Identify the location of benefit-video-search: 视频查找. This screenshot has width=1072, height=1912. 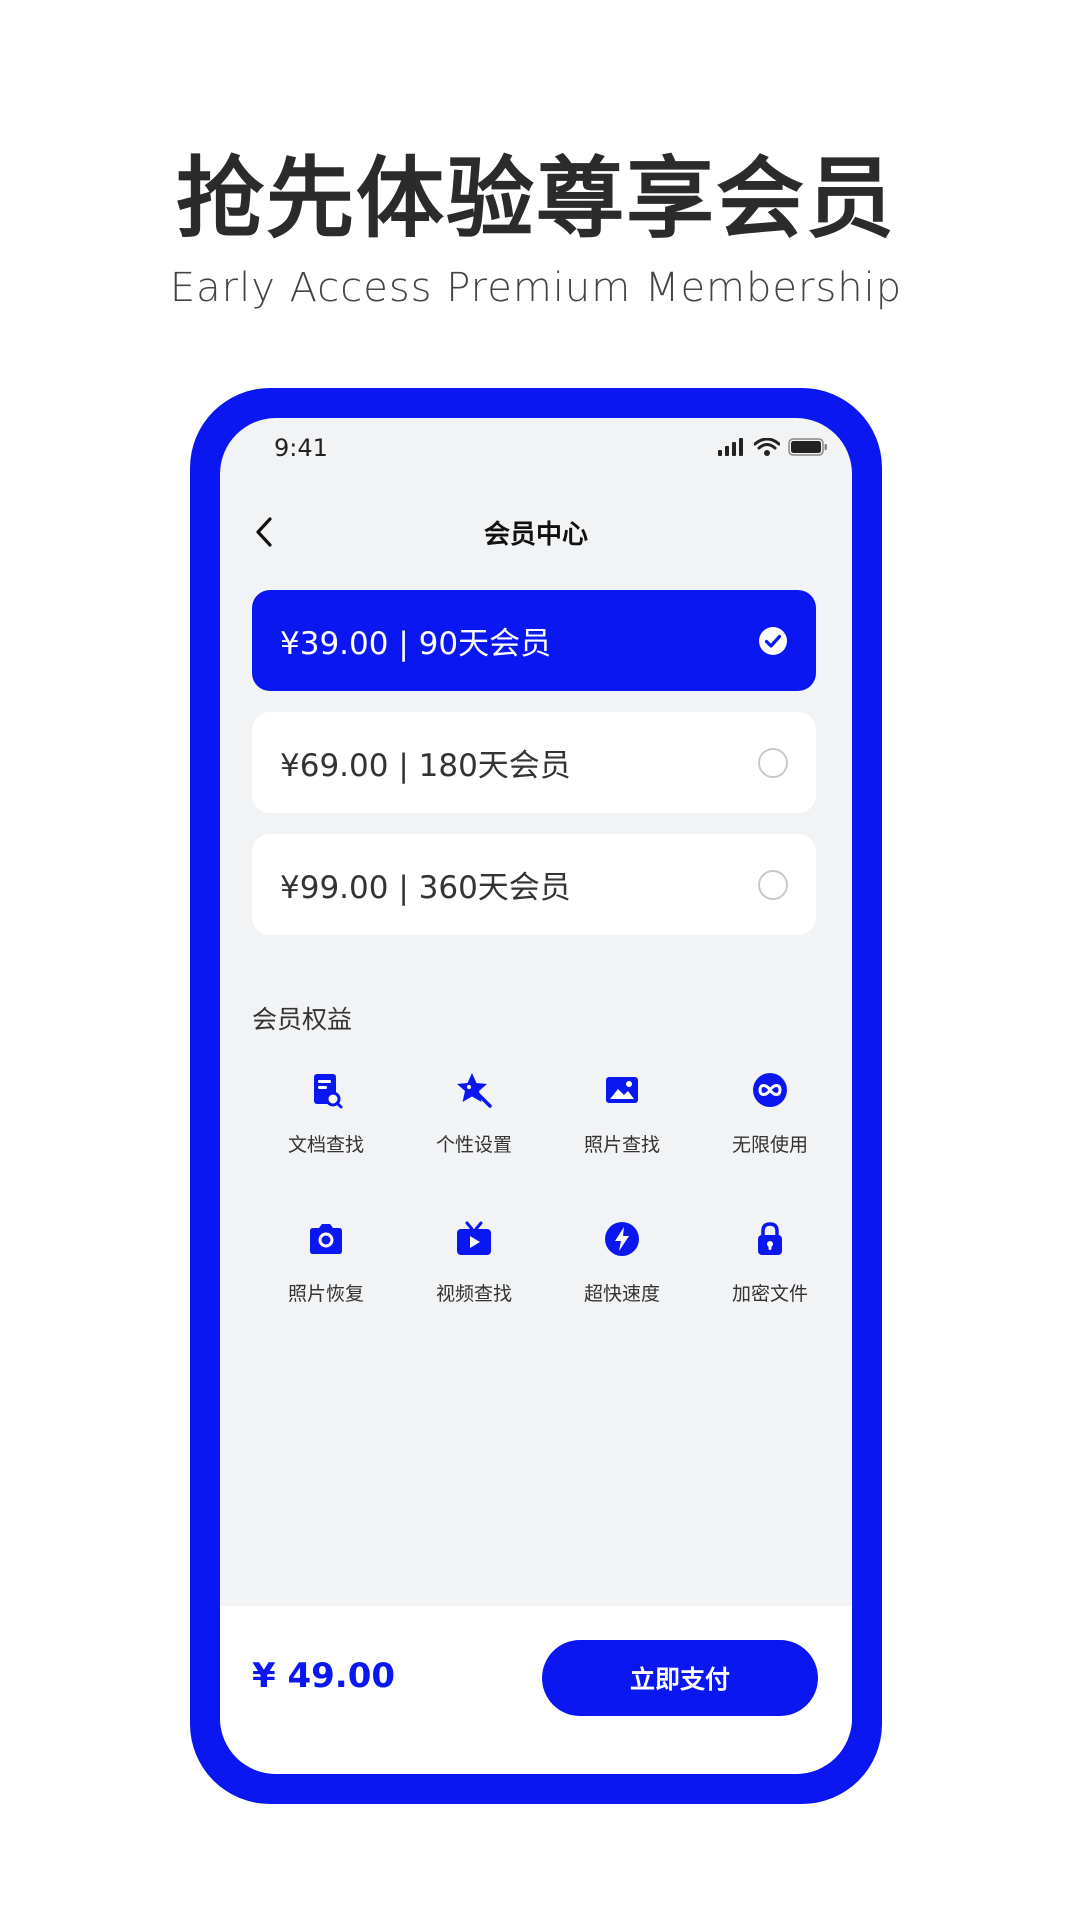
(474, 1252).